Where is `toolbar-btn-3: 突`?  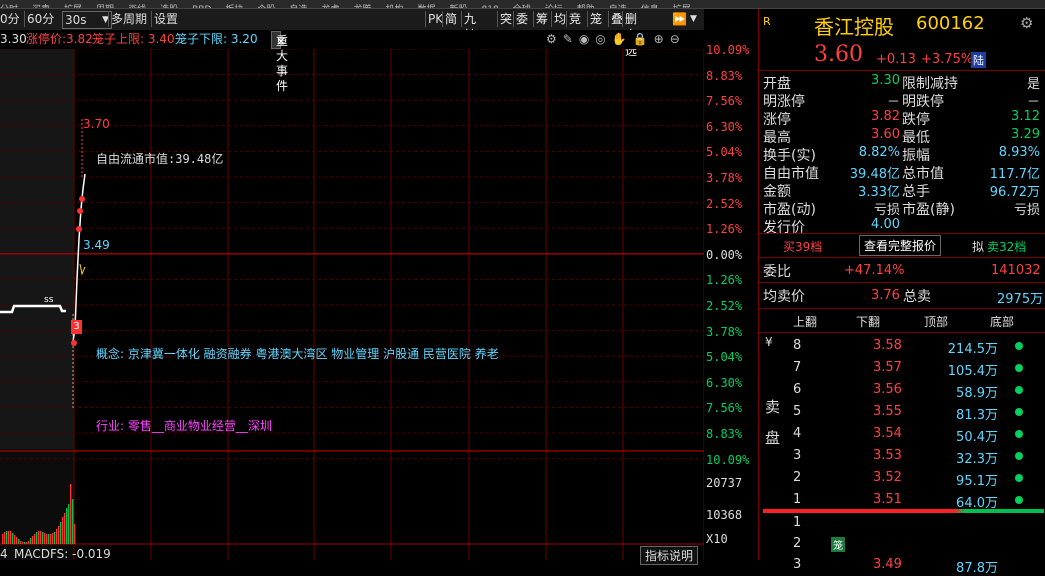 toolbar-btn-3: 突 is located at coordinates (505, 19).